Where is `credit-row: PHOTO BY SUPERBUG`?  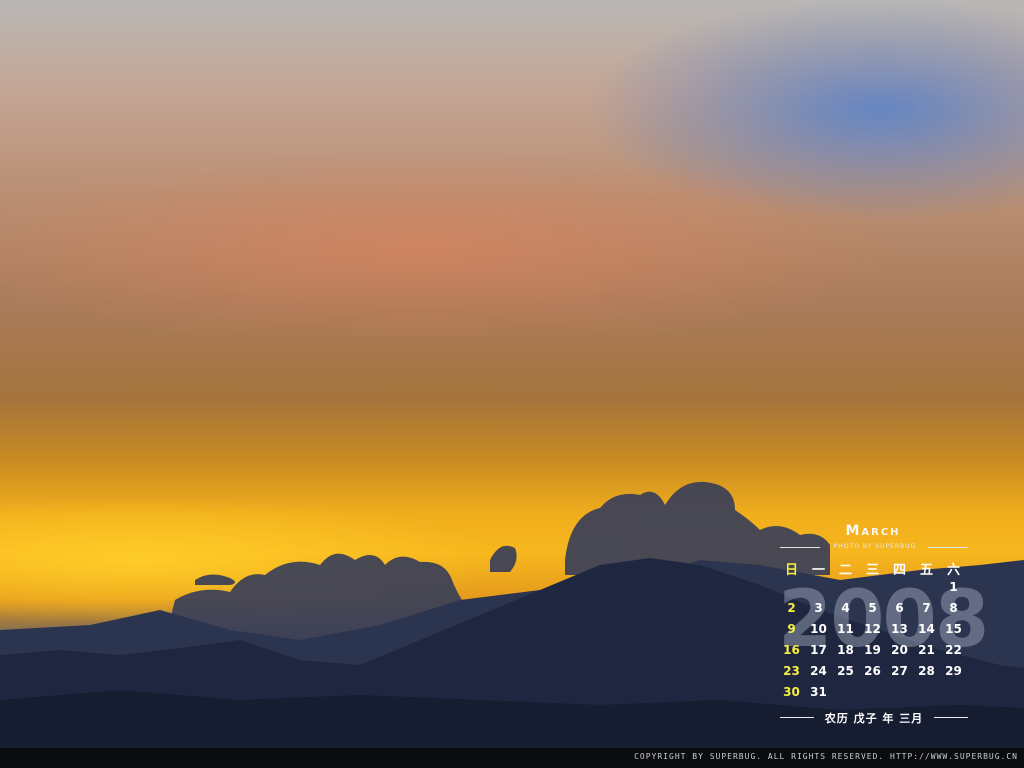 credit-row: PHOTO BY SUPERBUG is located at coordinates (874, 547).